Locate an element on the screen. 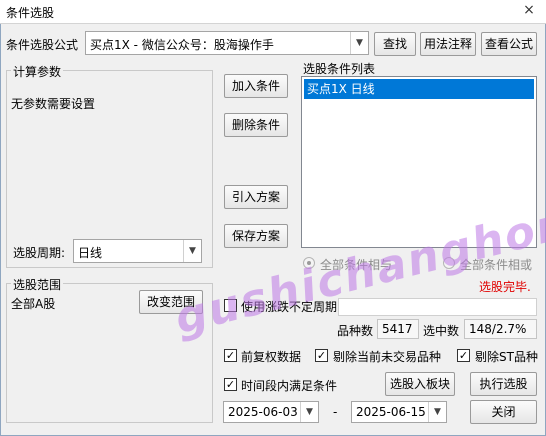 Image resolution: width=546 pixels, height=436 pixels. variable-period-input is located at coordinates (437, 307).